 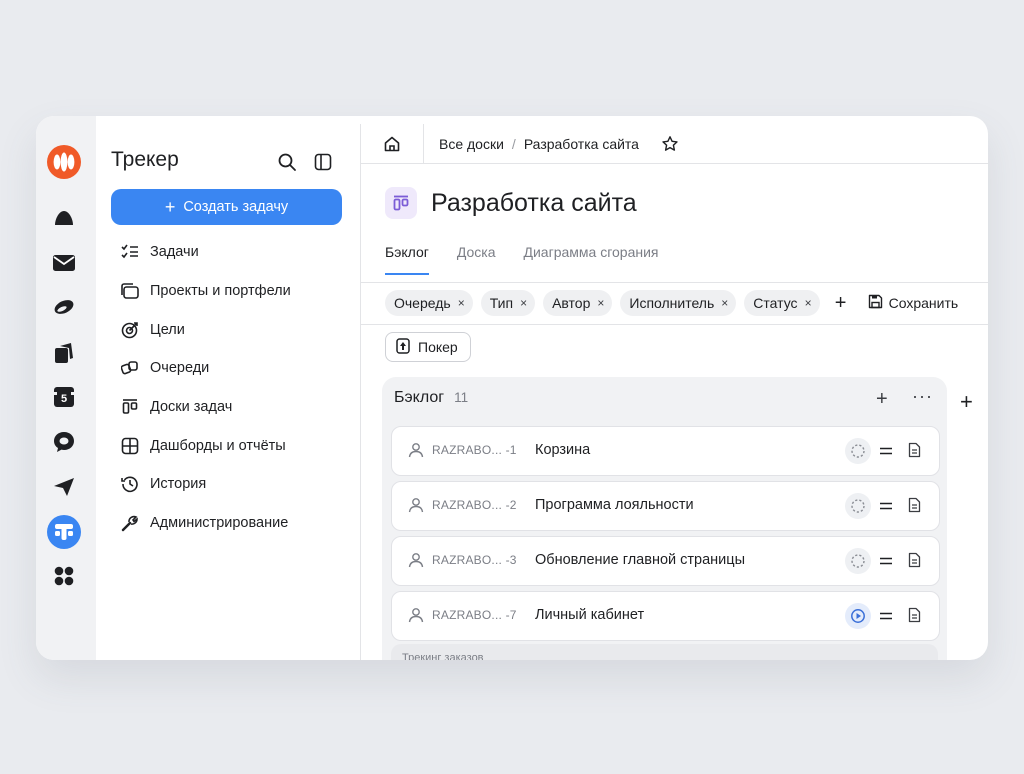 I want to click on filter-chip-type: Тип ×, so click(x=508, y=303).